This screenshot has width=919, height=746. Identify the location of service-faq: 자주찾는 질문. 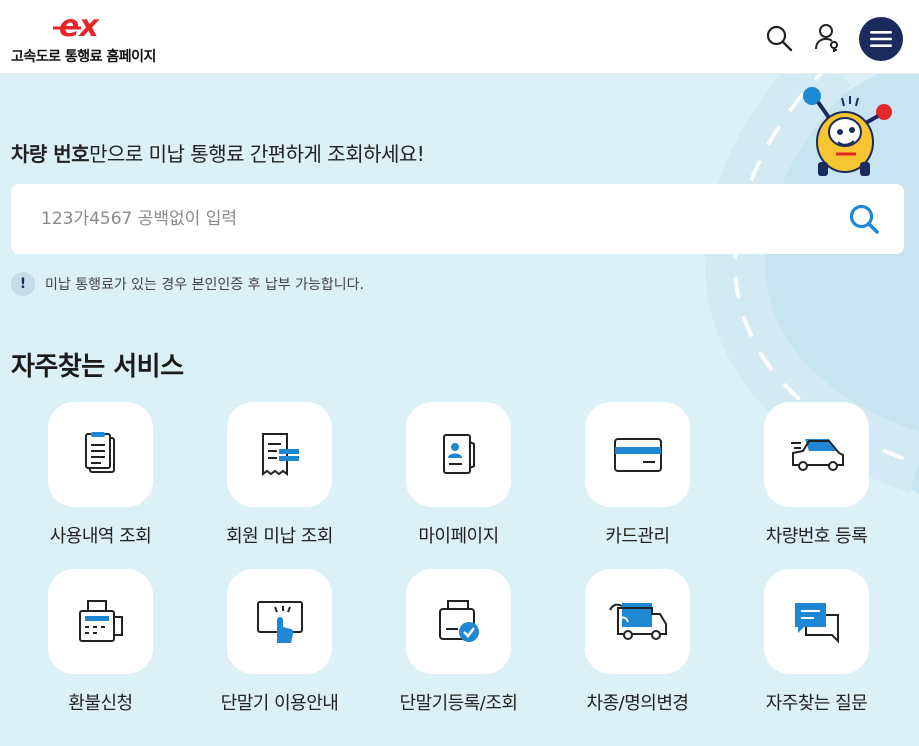
(816, 649).